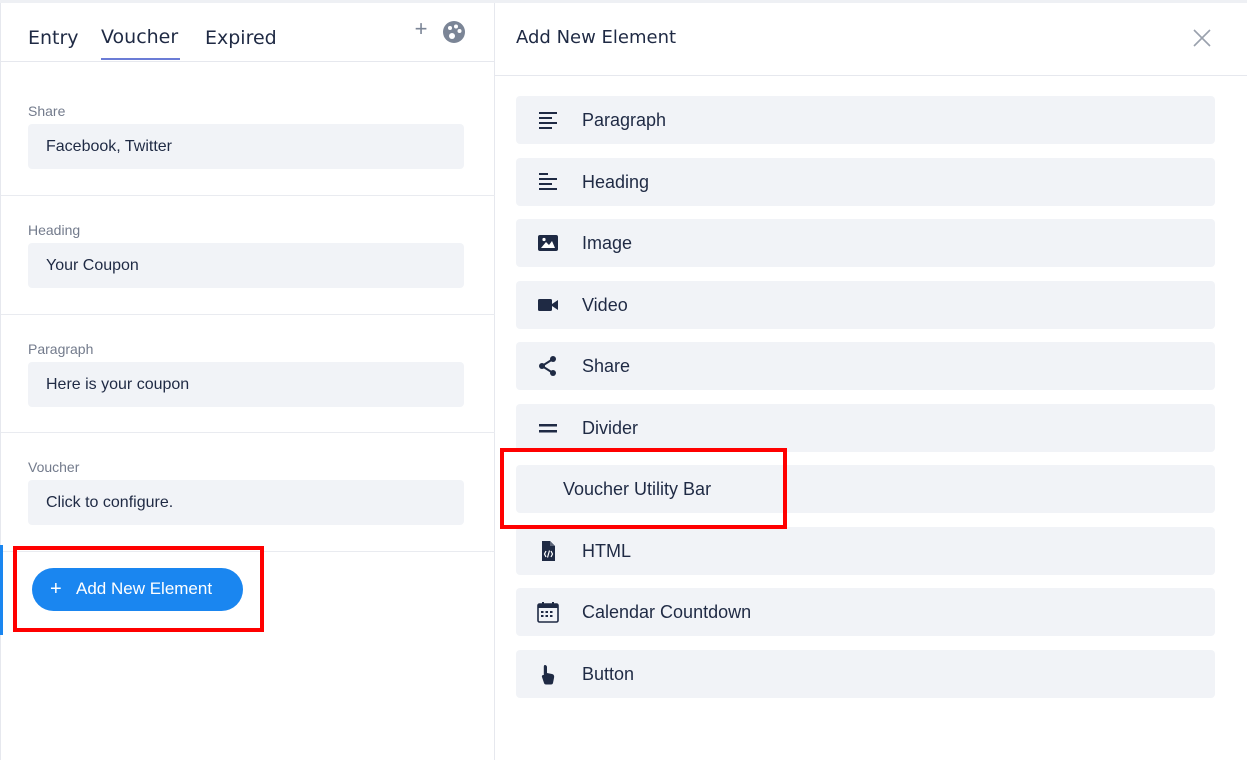  Describe the element at coordinates (865, 612) in the screenshot. I see `element-calendar-countdown: Calendar Countdown` at that location.